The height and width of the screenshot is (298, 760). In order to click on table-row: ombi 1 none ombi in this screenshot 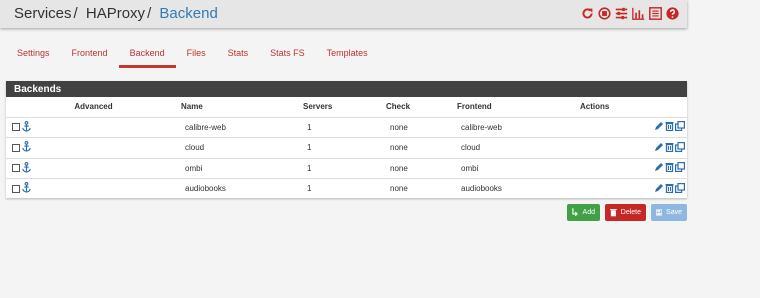, I will do `click(346, 168)`.